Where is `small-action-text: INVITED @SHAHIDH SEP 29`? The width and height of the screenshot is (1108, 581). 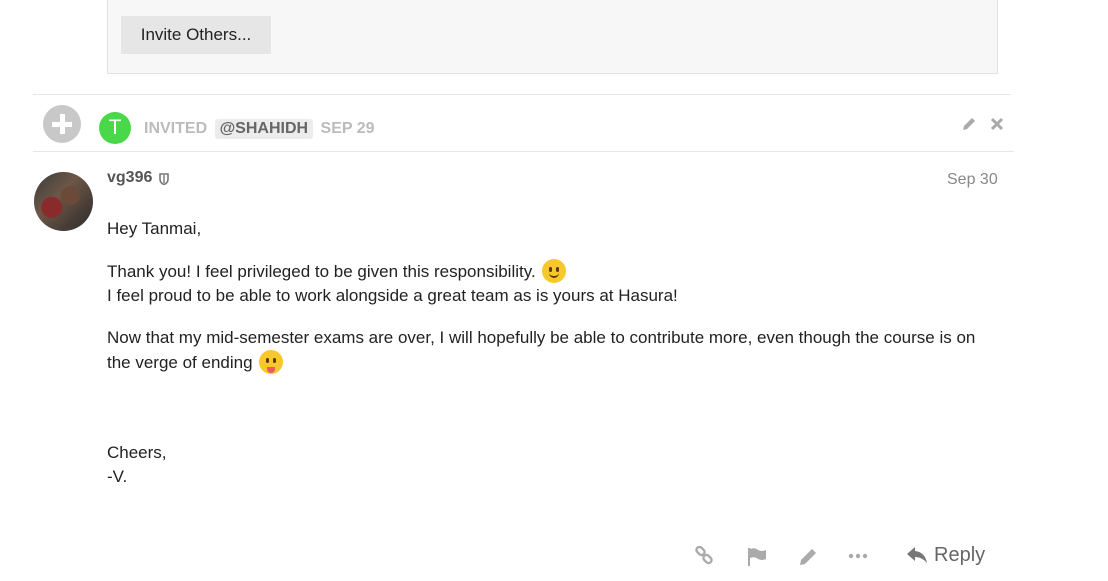 small-action-text: INVITED @SHAHIDH SEP 29 is located at coordinates (259, 129).